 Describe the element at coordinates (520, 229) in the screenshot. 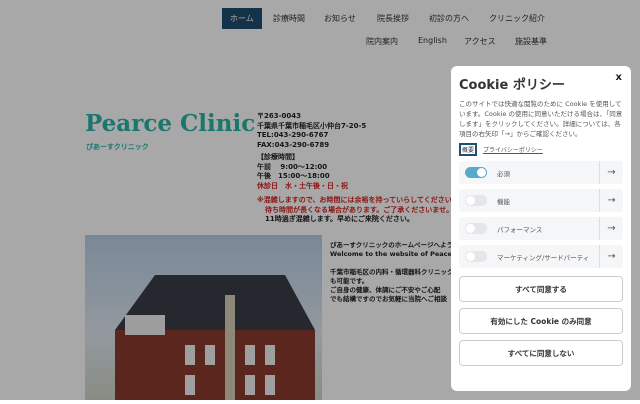

I see `category-label: パフォーマンス` at that location.